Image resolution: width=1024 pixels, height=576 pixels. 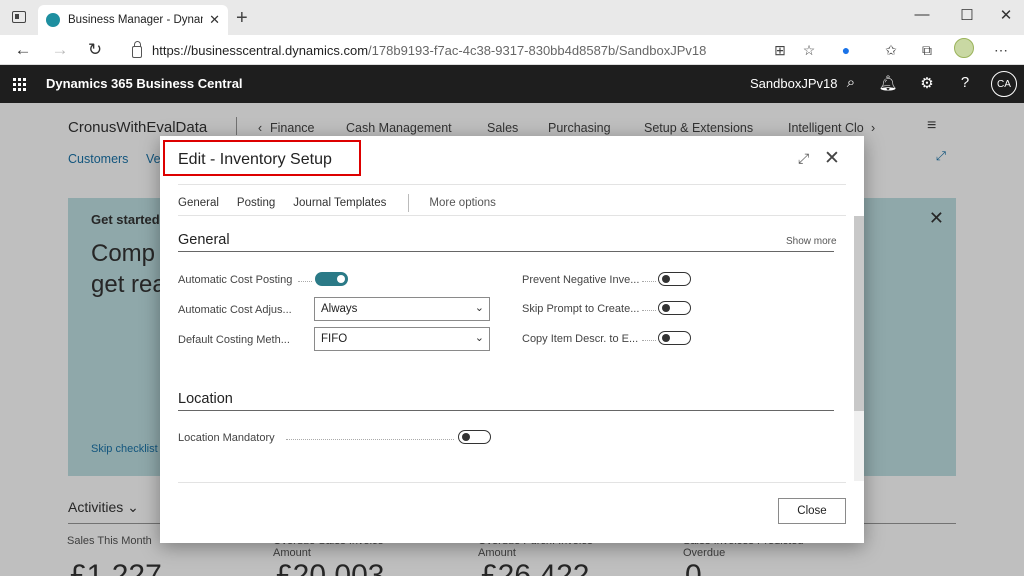 I want to click on tab-actions-icon, so click(x=19, y=17).